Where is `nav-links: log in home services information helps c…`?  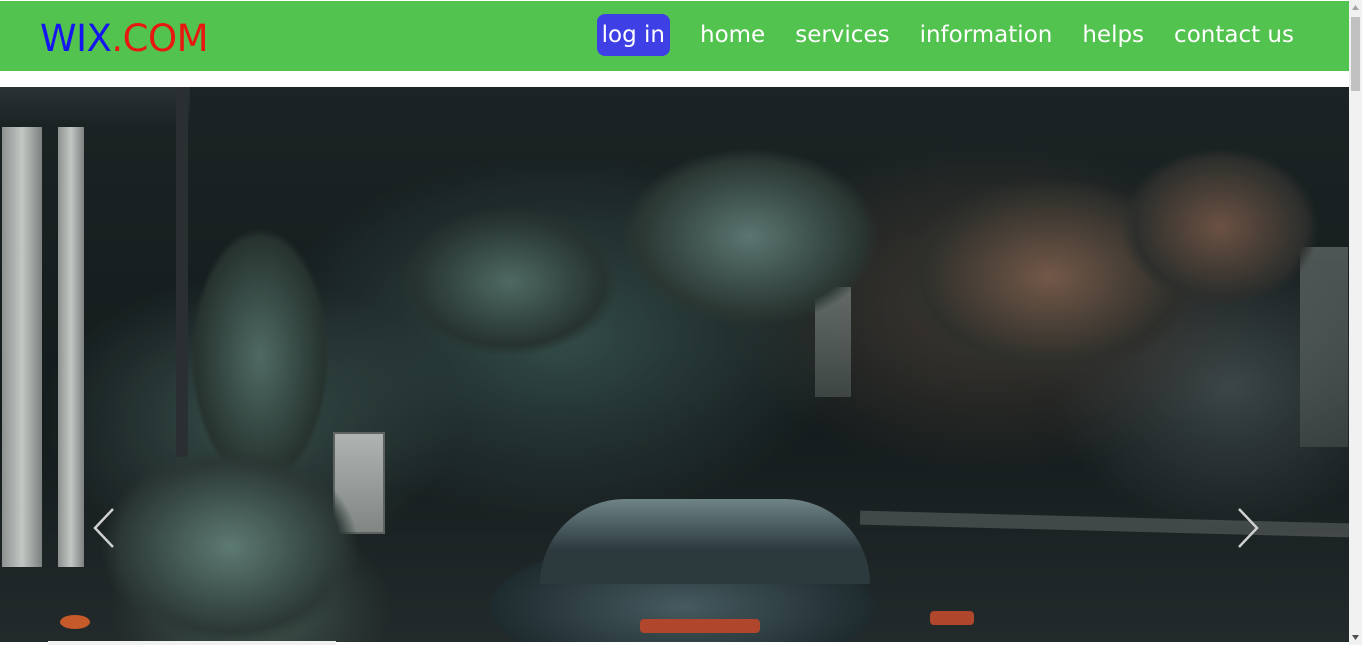
nav-links: log in home services information helps c… is located at coordinates (945, 35).